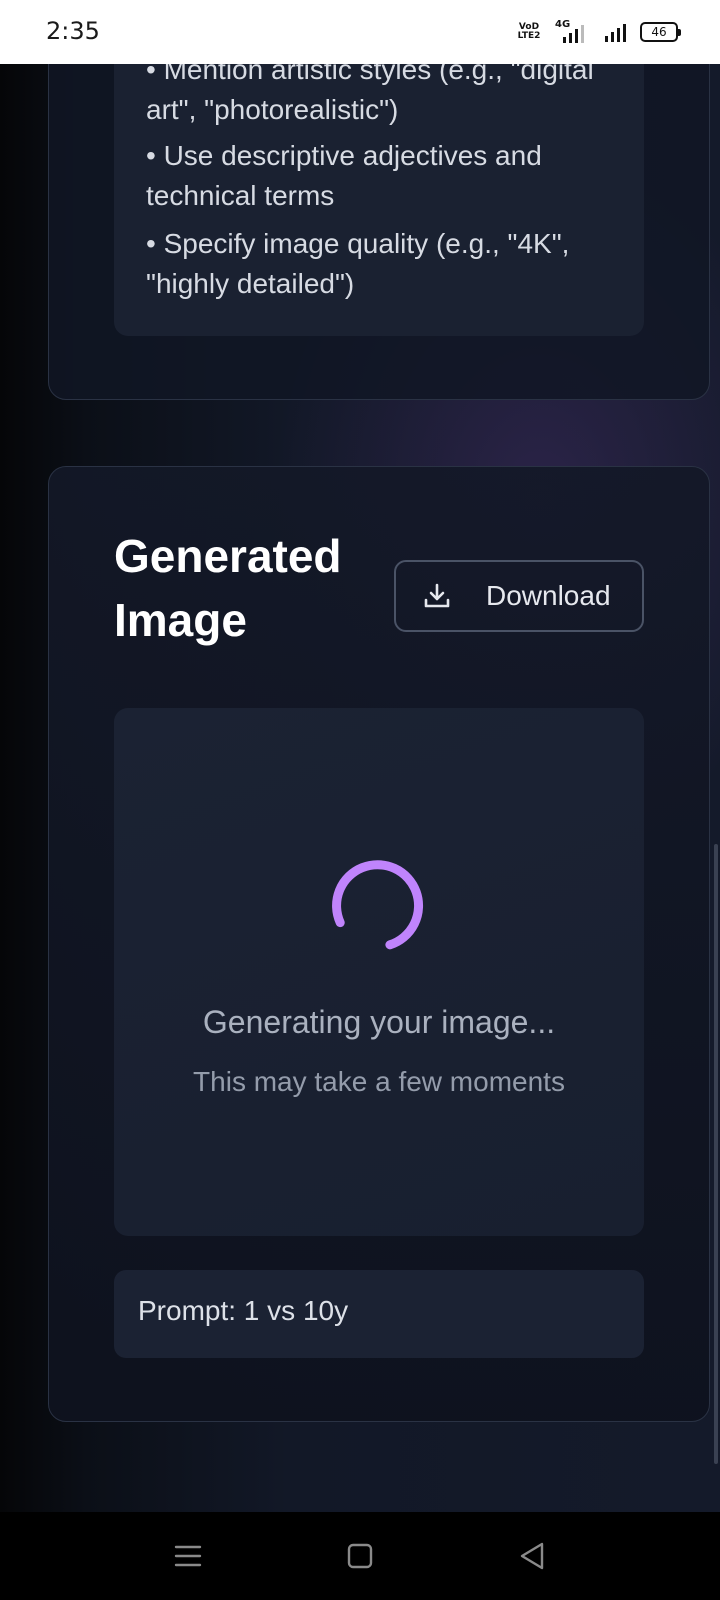 Image resolution: width=720 pixels, height=1600 pixels. I want to click on home-square-icon, so click(360, 1556).